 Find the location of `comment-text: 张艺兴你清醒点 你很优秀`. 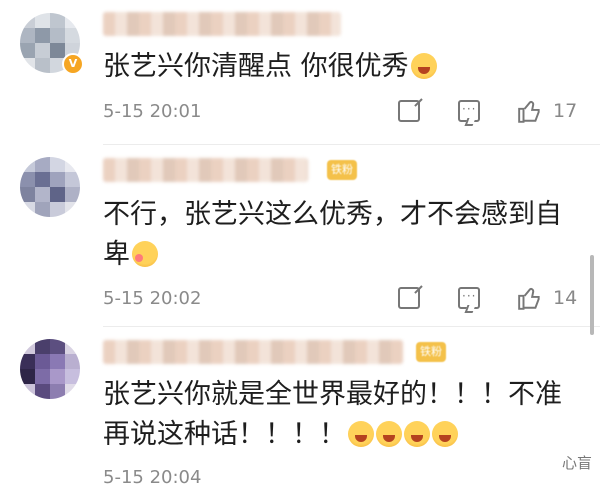

comment-text: 张艺兴你清醒点 你很优秀 is located at coordinates (333, 67).